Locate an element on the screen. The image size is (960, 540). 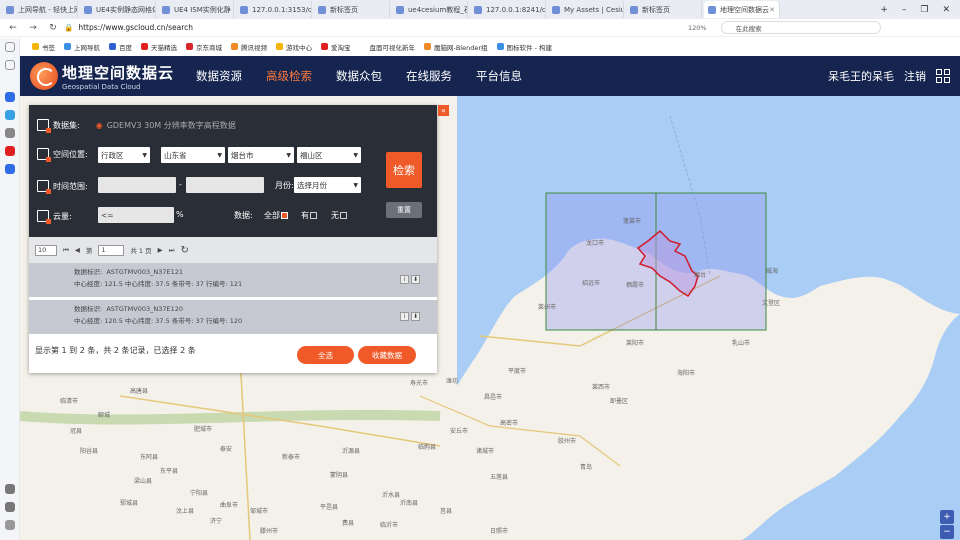
menu-platform-info: 平台信息 is located at coordinates (499, 76).